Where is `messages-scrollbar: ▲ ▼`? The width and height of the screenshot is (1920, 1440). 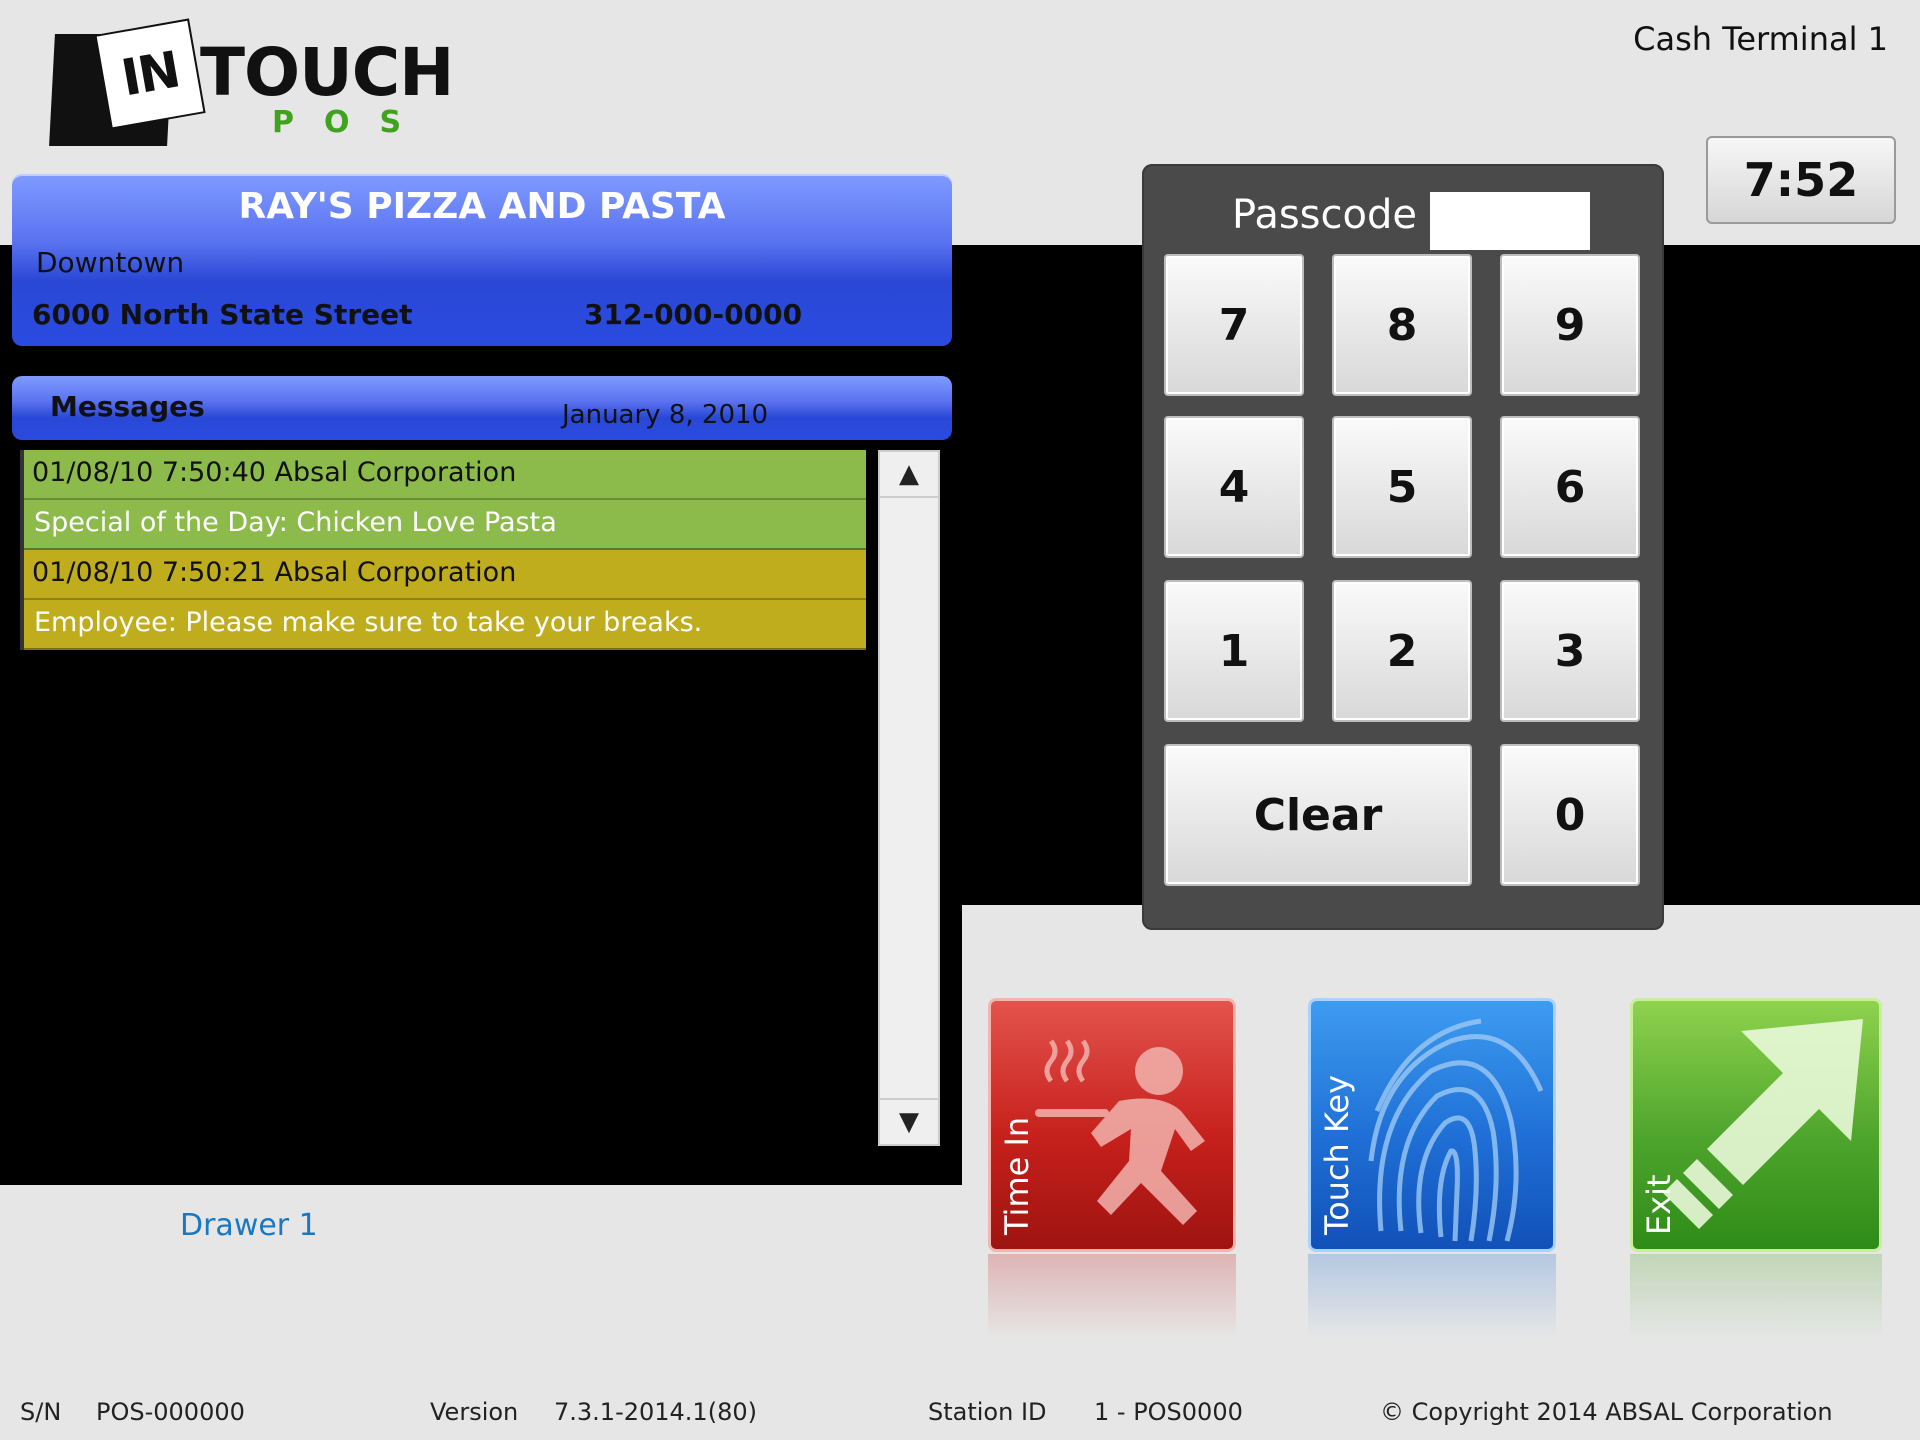 messages-scrollbar: ▲ ▼ is located at coordinates (909, 798).